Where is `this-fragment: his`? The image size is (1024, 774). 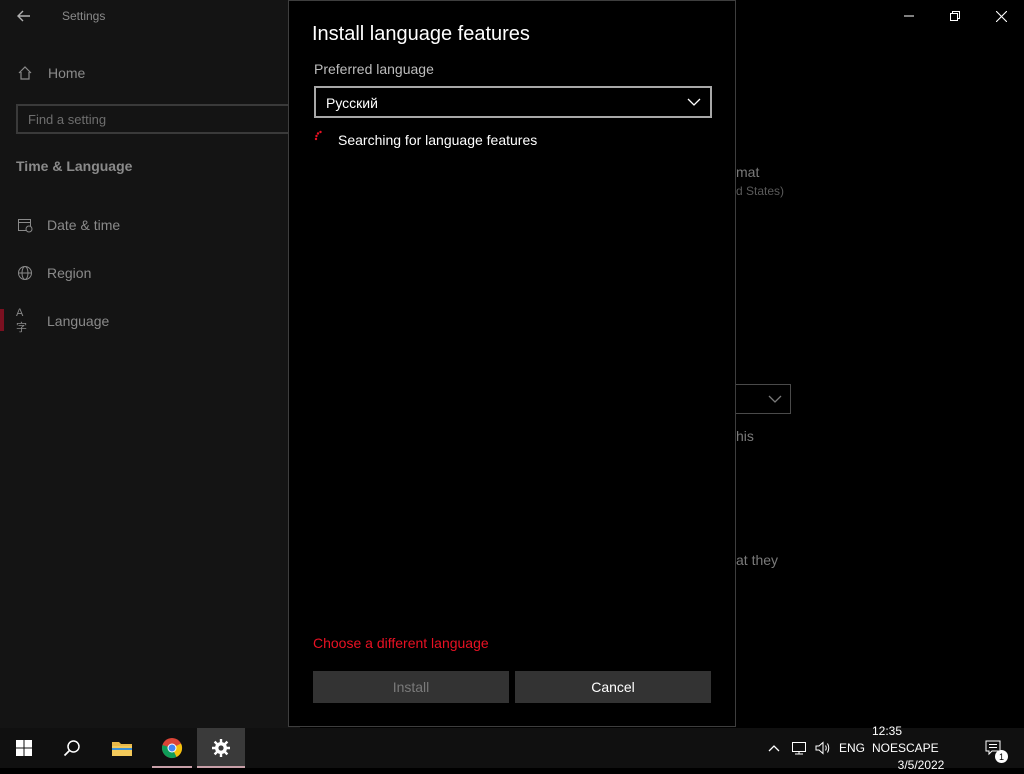
this-fragment: his is located at coordinates (745, 436).